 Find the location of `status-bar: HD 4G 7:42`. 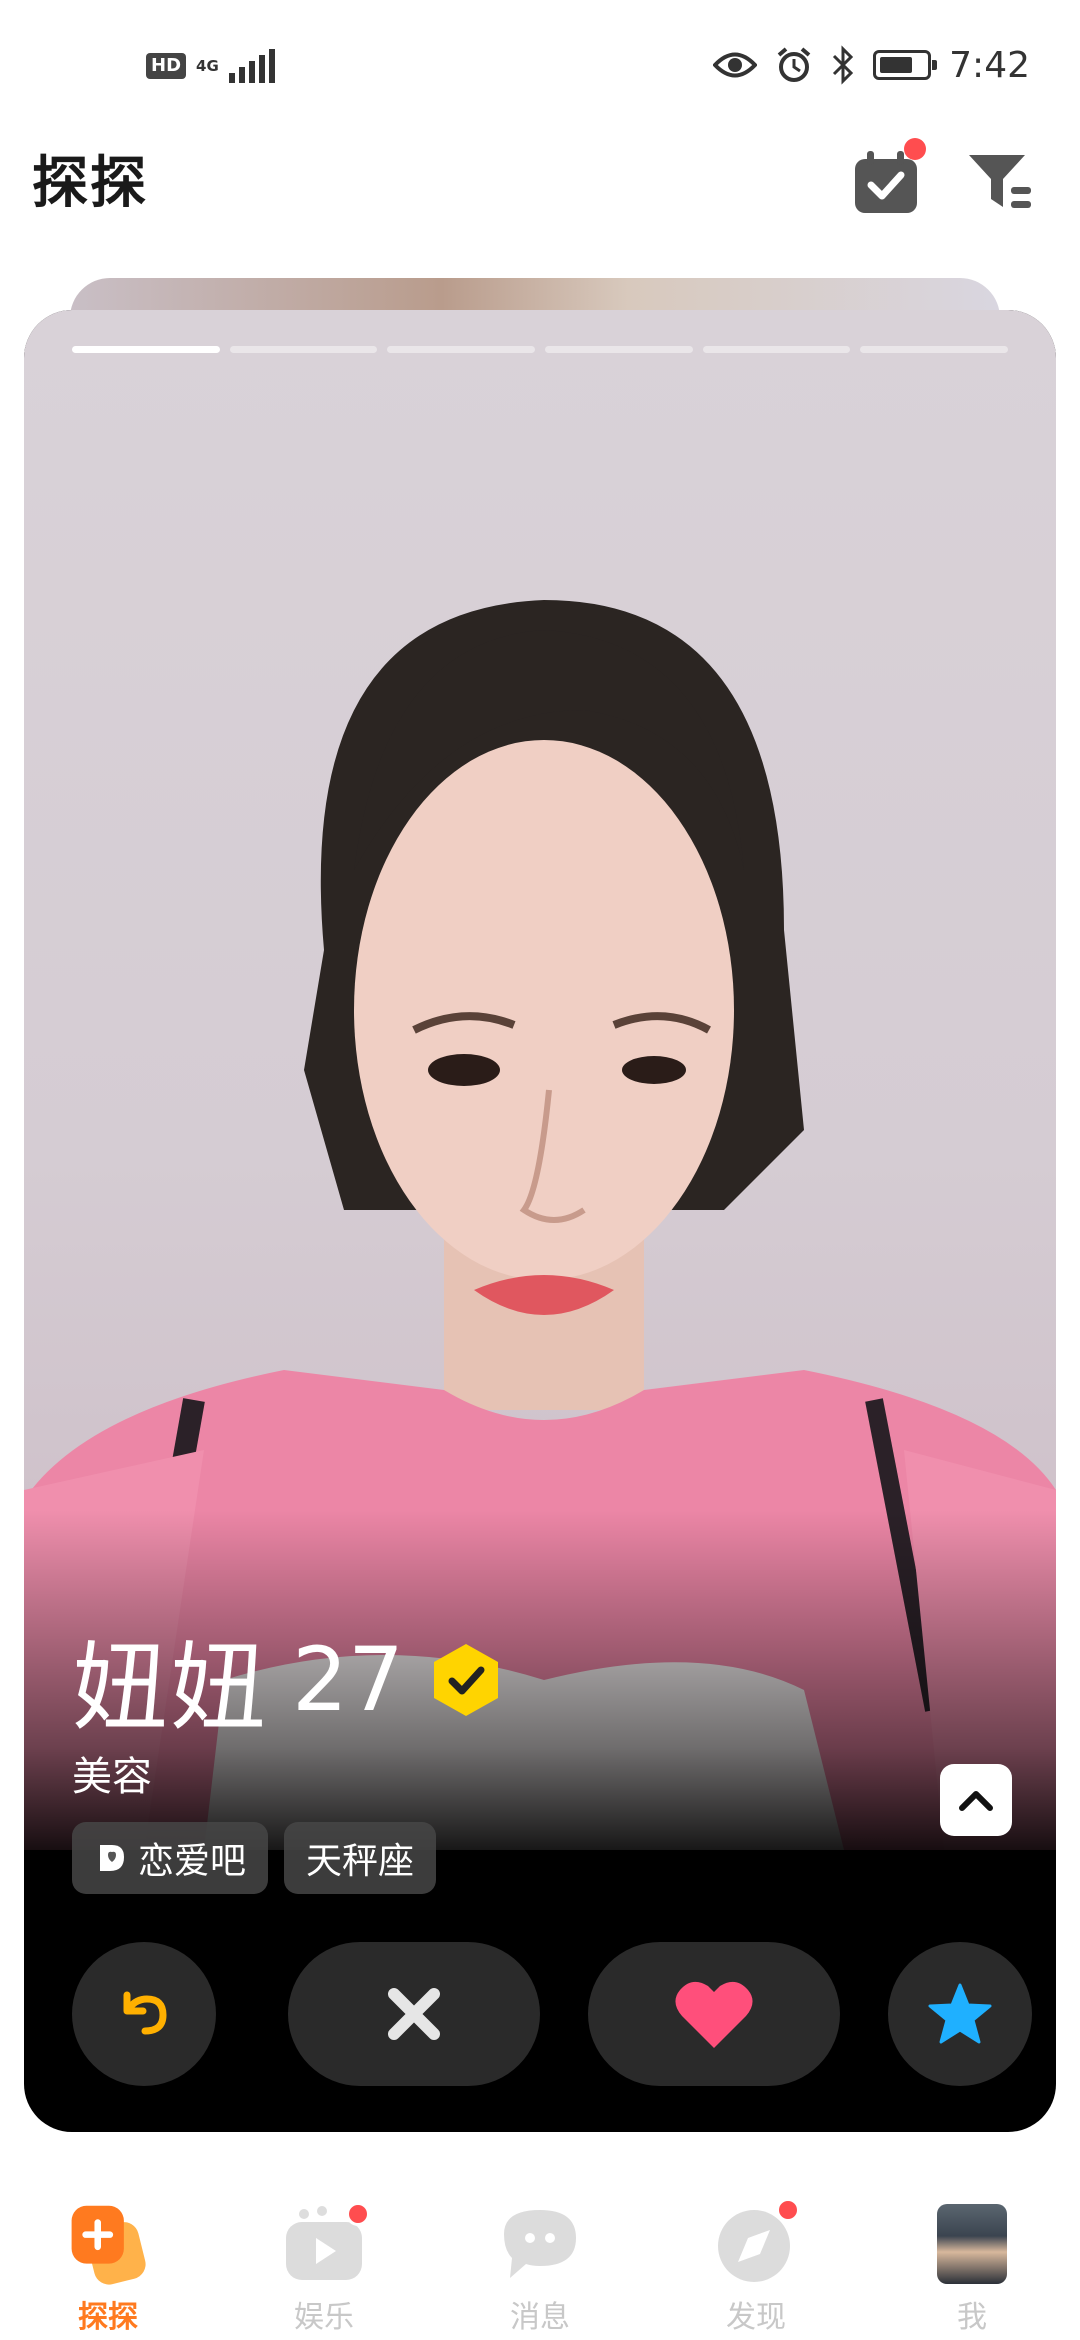

status-bar: HD 4G 7:42 is located at coordinates (540, 65).